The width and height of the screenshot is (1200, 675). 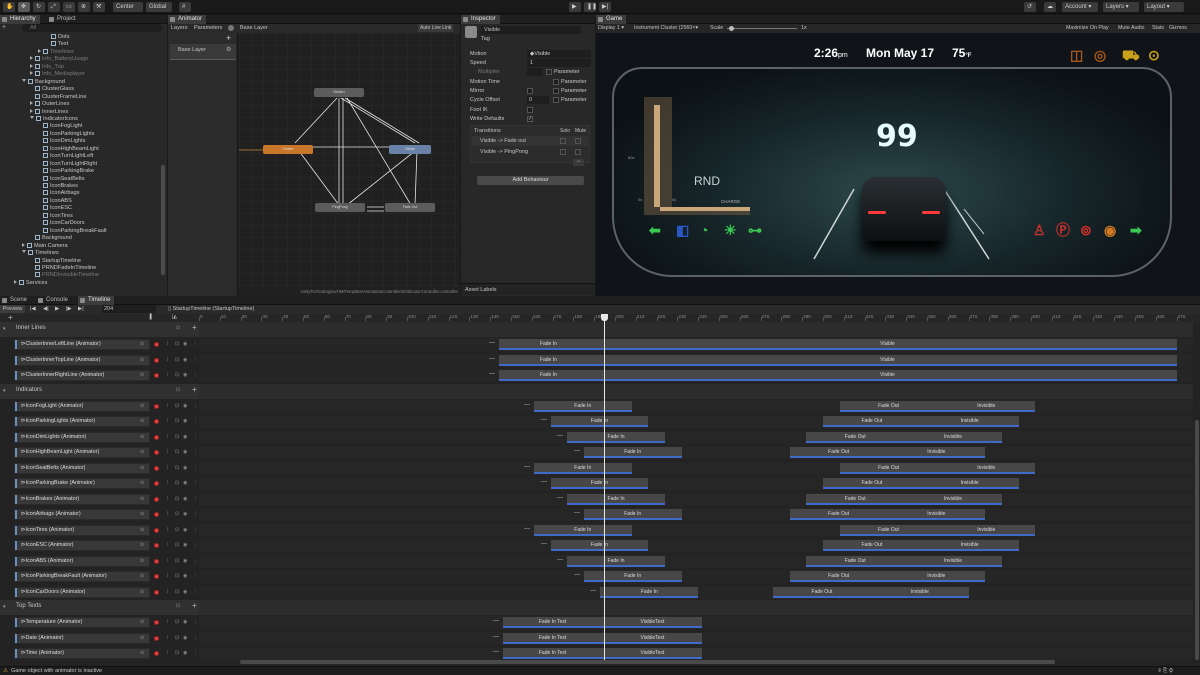 I want to click on account-dropdown: Account ▾, so click(x=1080, y=7).